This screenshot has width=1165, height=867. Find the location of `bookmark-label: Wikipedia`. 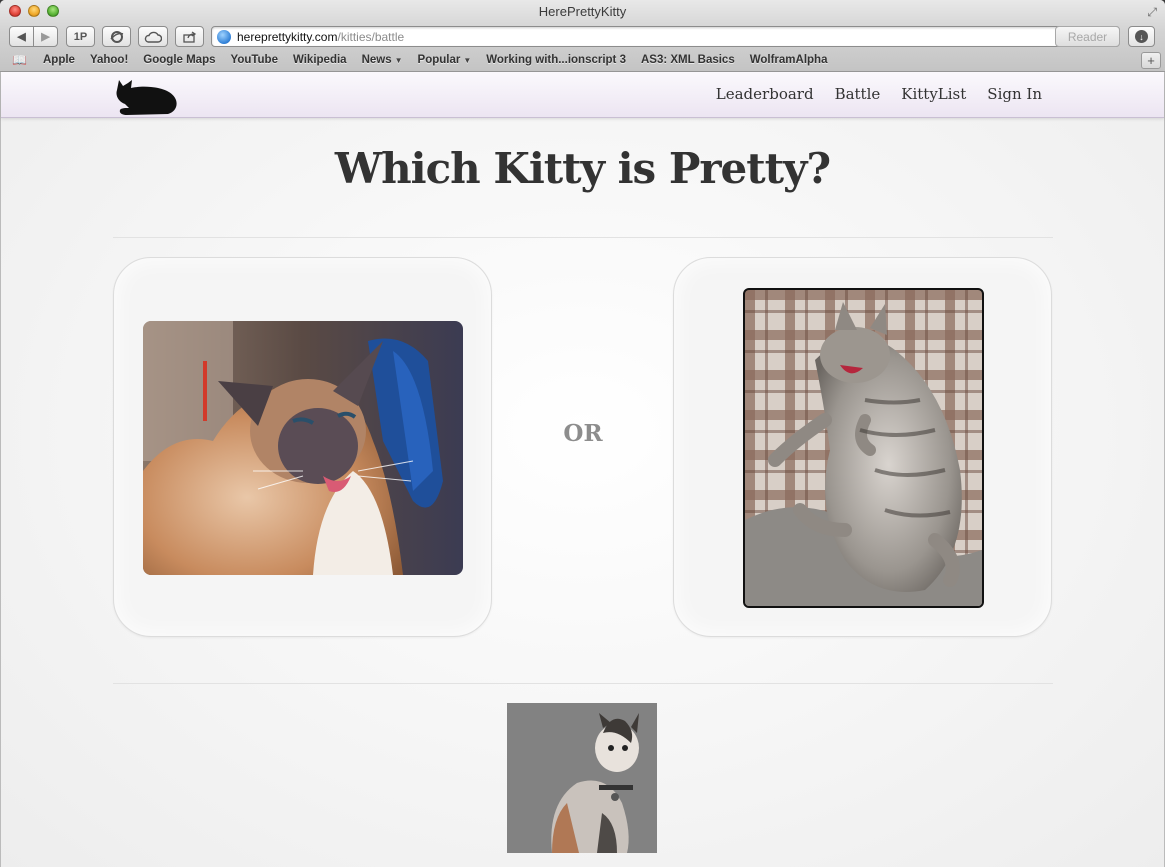

bookmark-label: Wikipedia is located at coordinates (319, 60).